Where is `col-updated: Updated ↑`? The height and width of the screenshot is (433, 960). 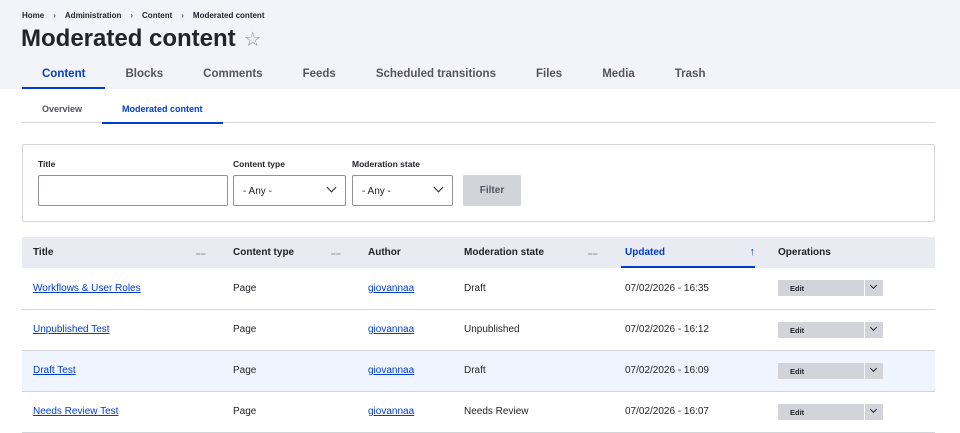 col-updated: Updated ↑ is located at coordinates (690, 252).